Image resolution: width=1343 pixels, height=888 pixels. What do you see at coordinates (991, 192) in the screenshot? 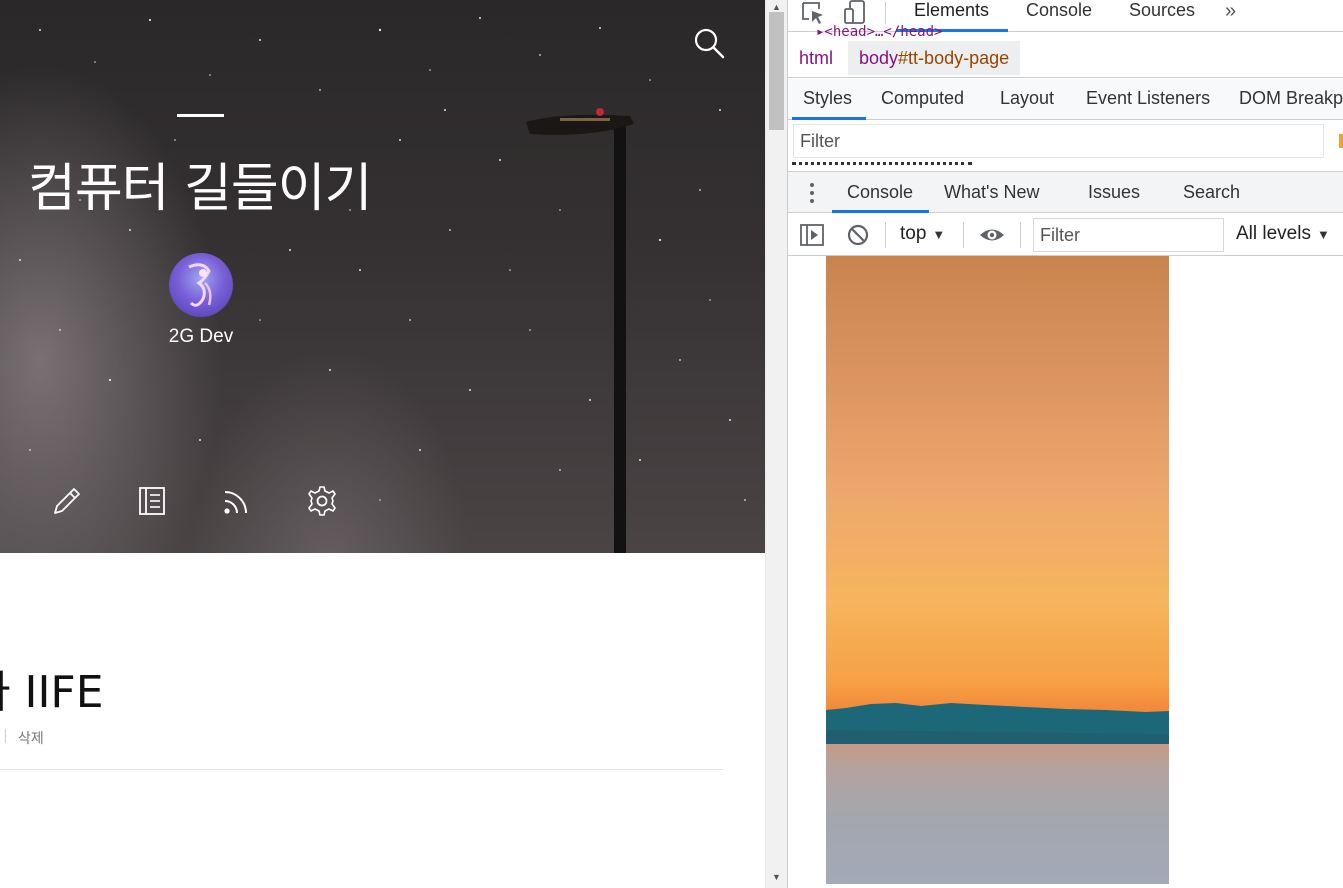
I see `drawer-tab-whats-new: What's New` at bounding box center [991, 192].